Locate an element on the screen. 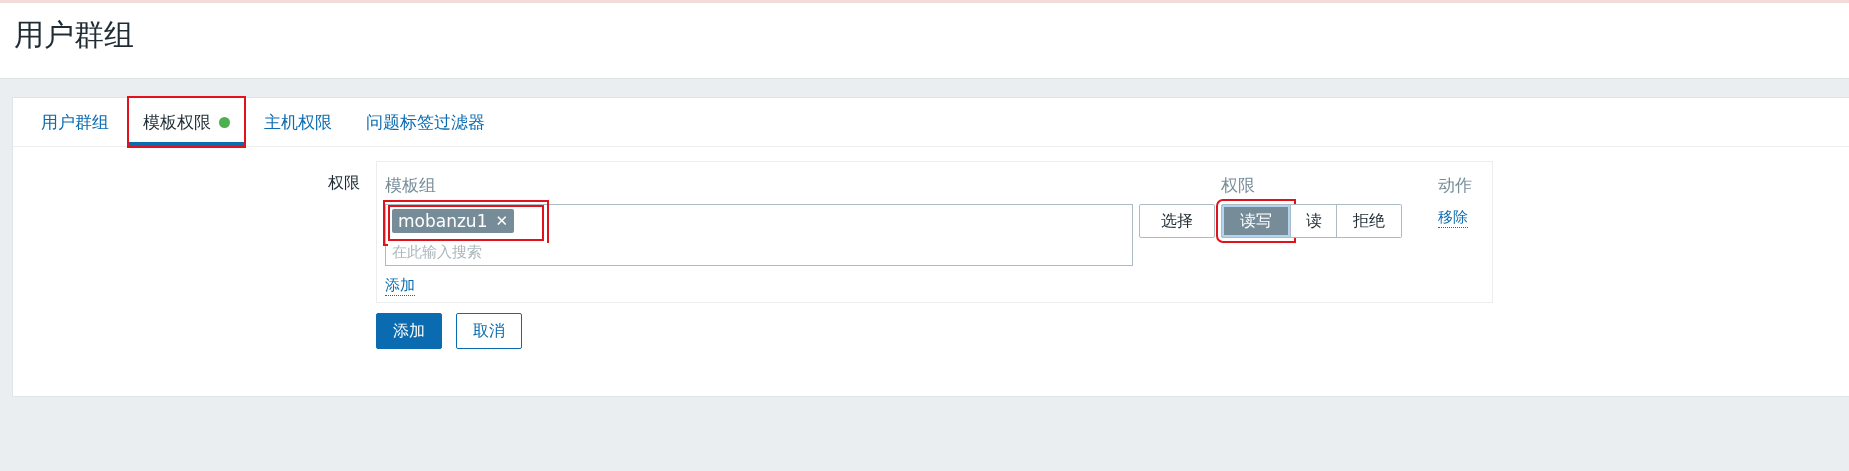  permission-option: 拒绝 is located at coordinates (1369, 221).